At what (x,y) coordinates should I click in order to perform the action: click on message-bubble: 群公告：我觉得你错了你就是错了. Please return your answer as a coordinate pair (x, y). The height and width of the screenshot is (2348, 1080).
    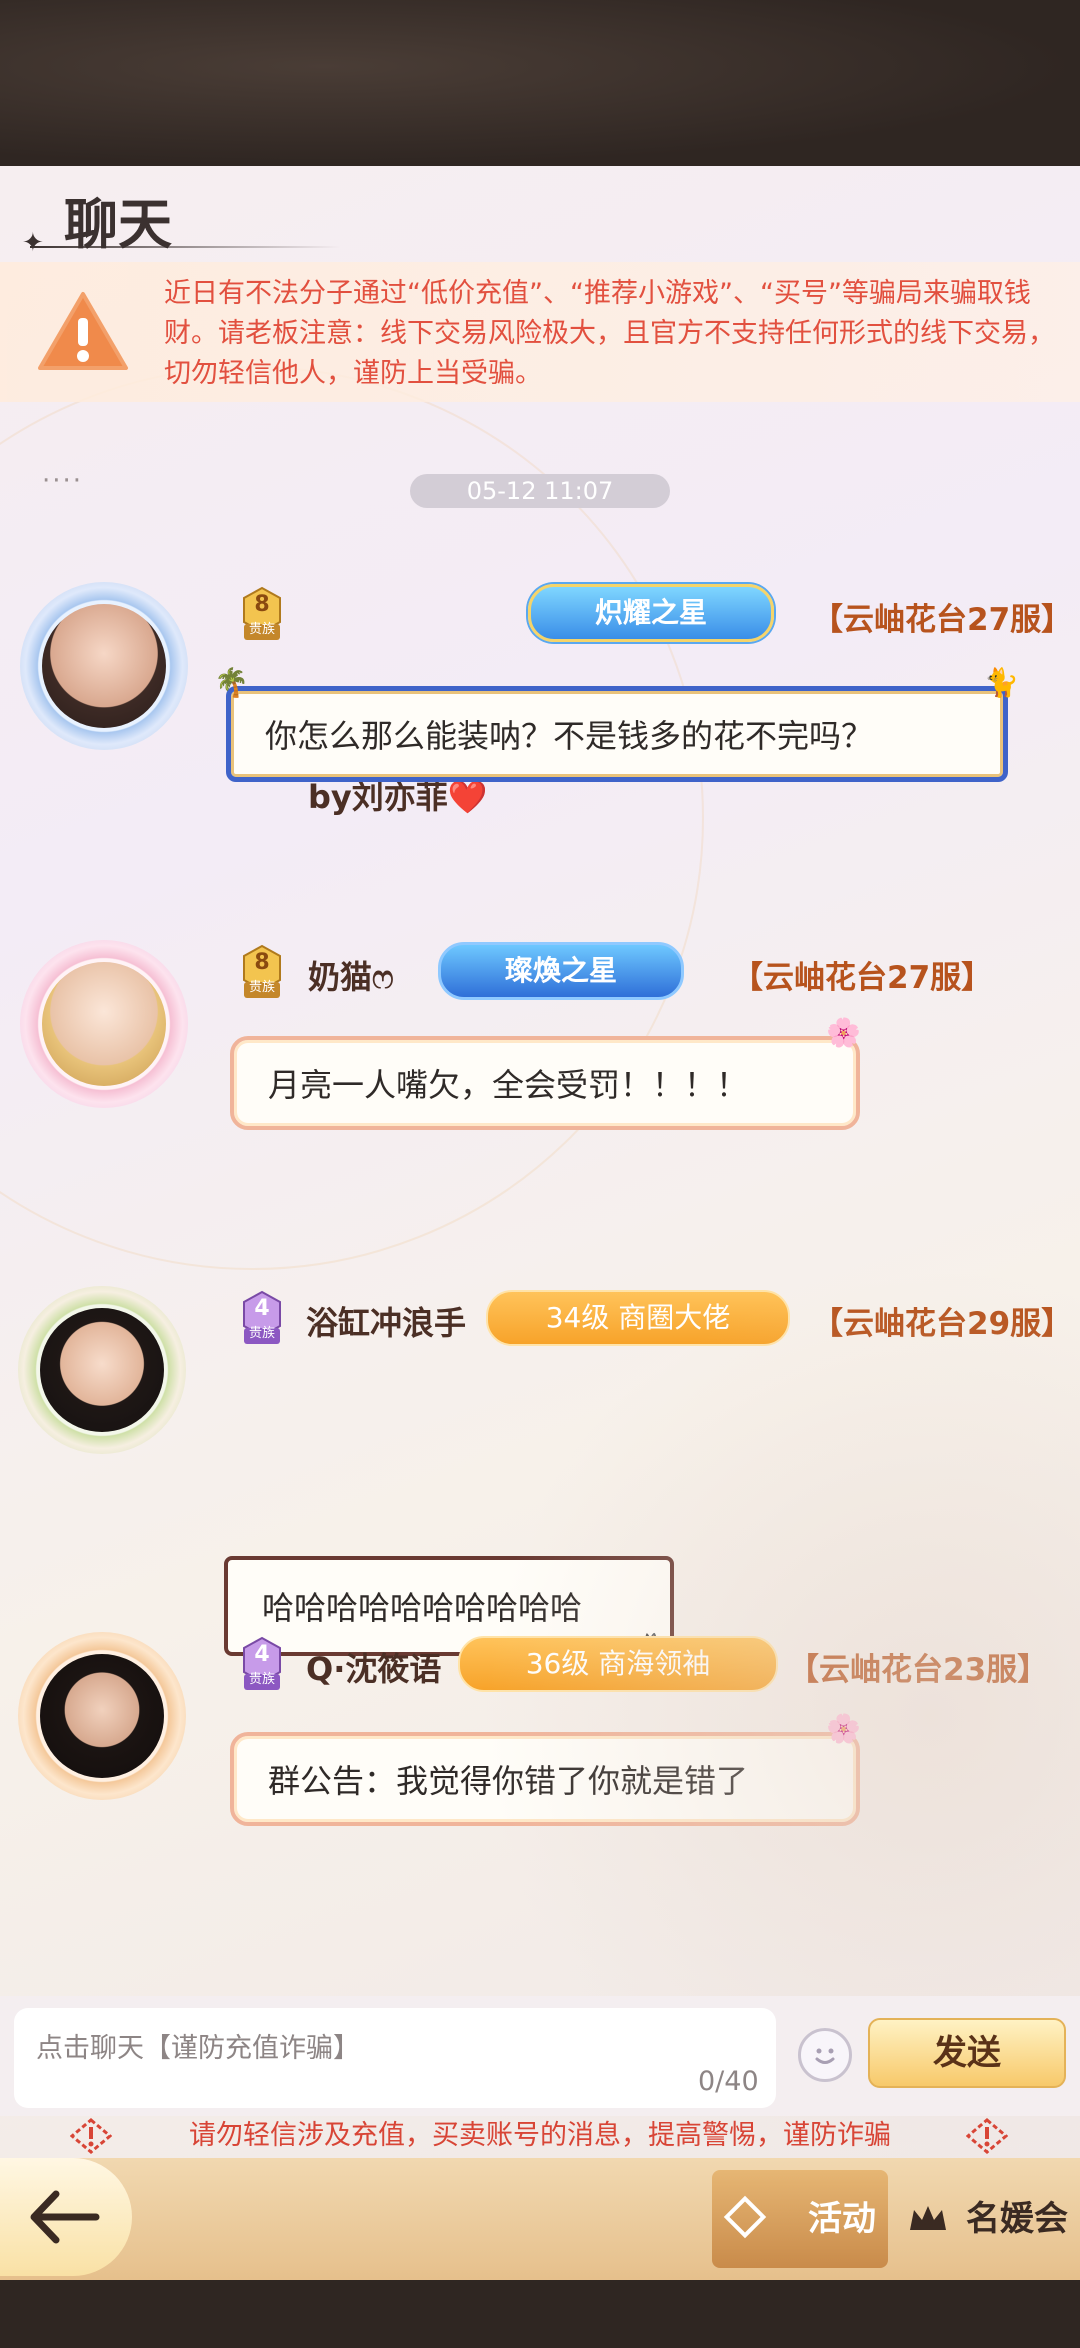
    Looking at the image, I should click on (545, 1779).